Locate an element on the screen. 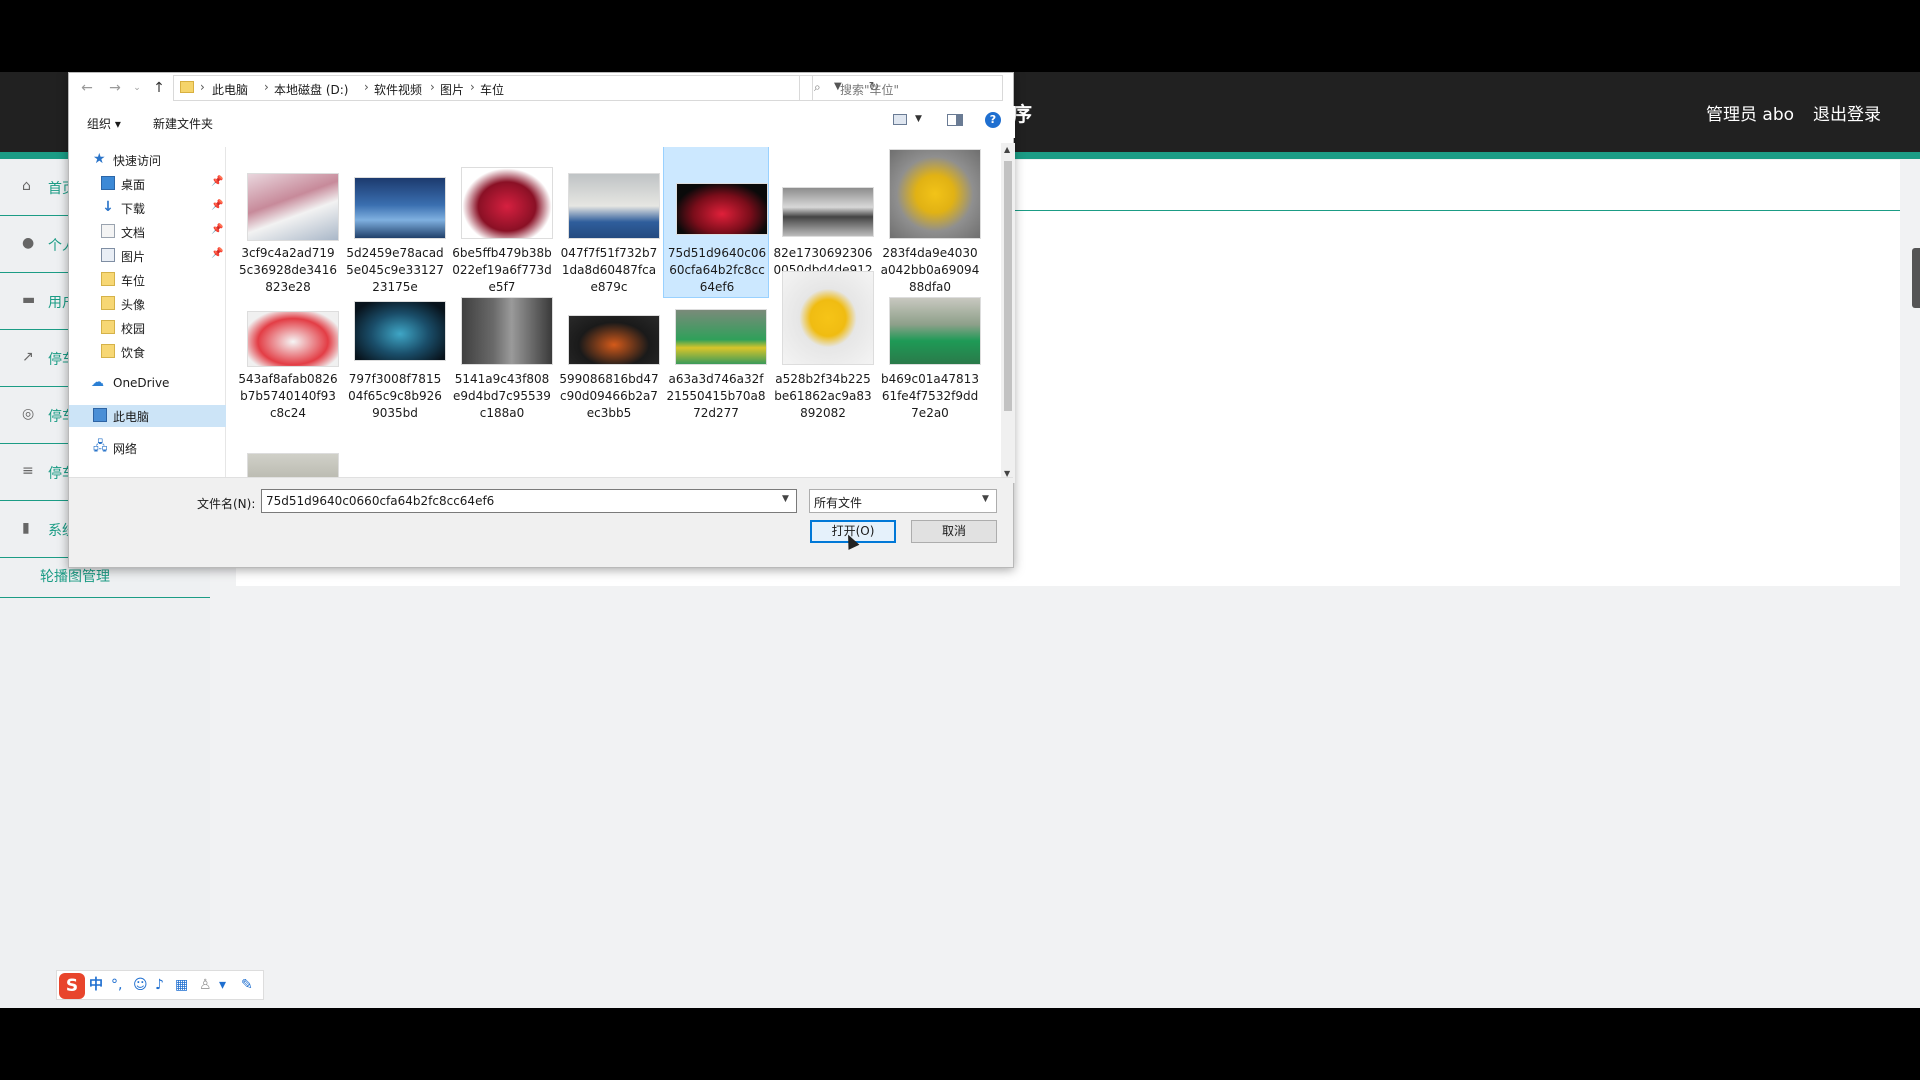  nav-desktop: 桌面 📌 is located at coordinates (147, 184).